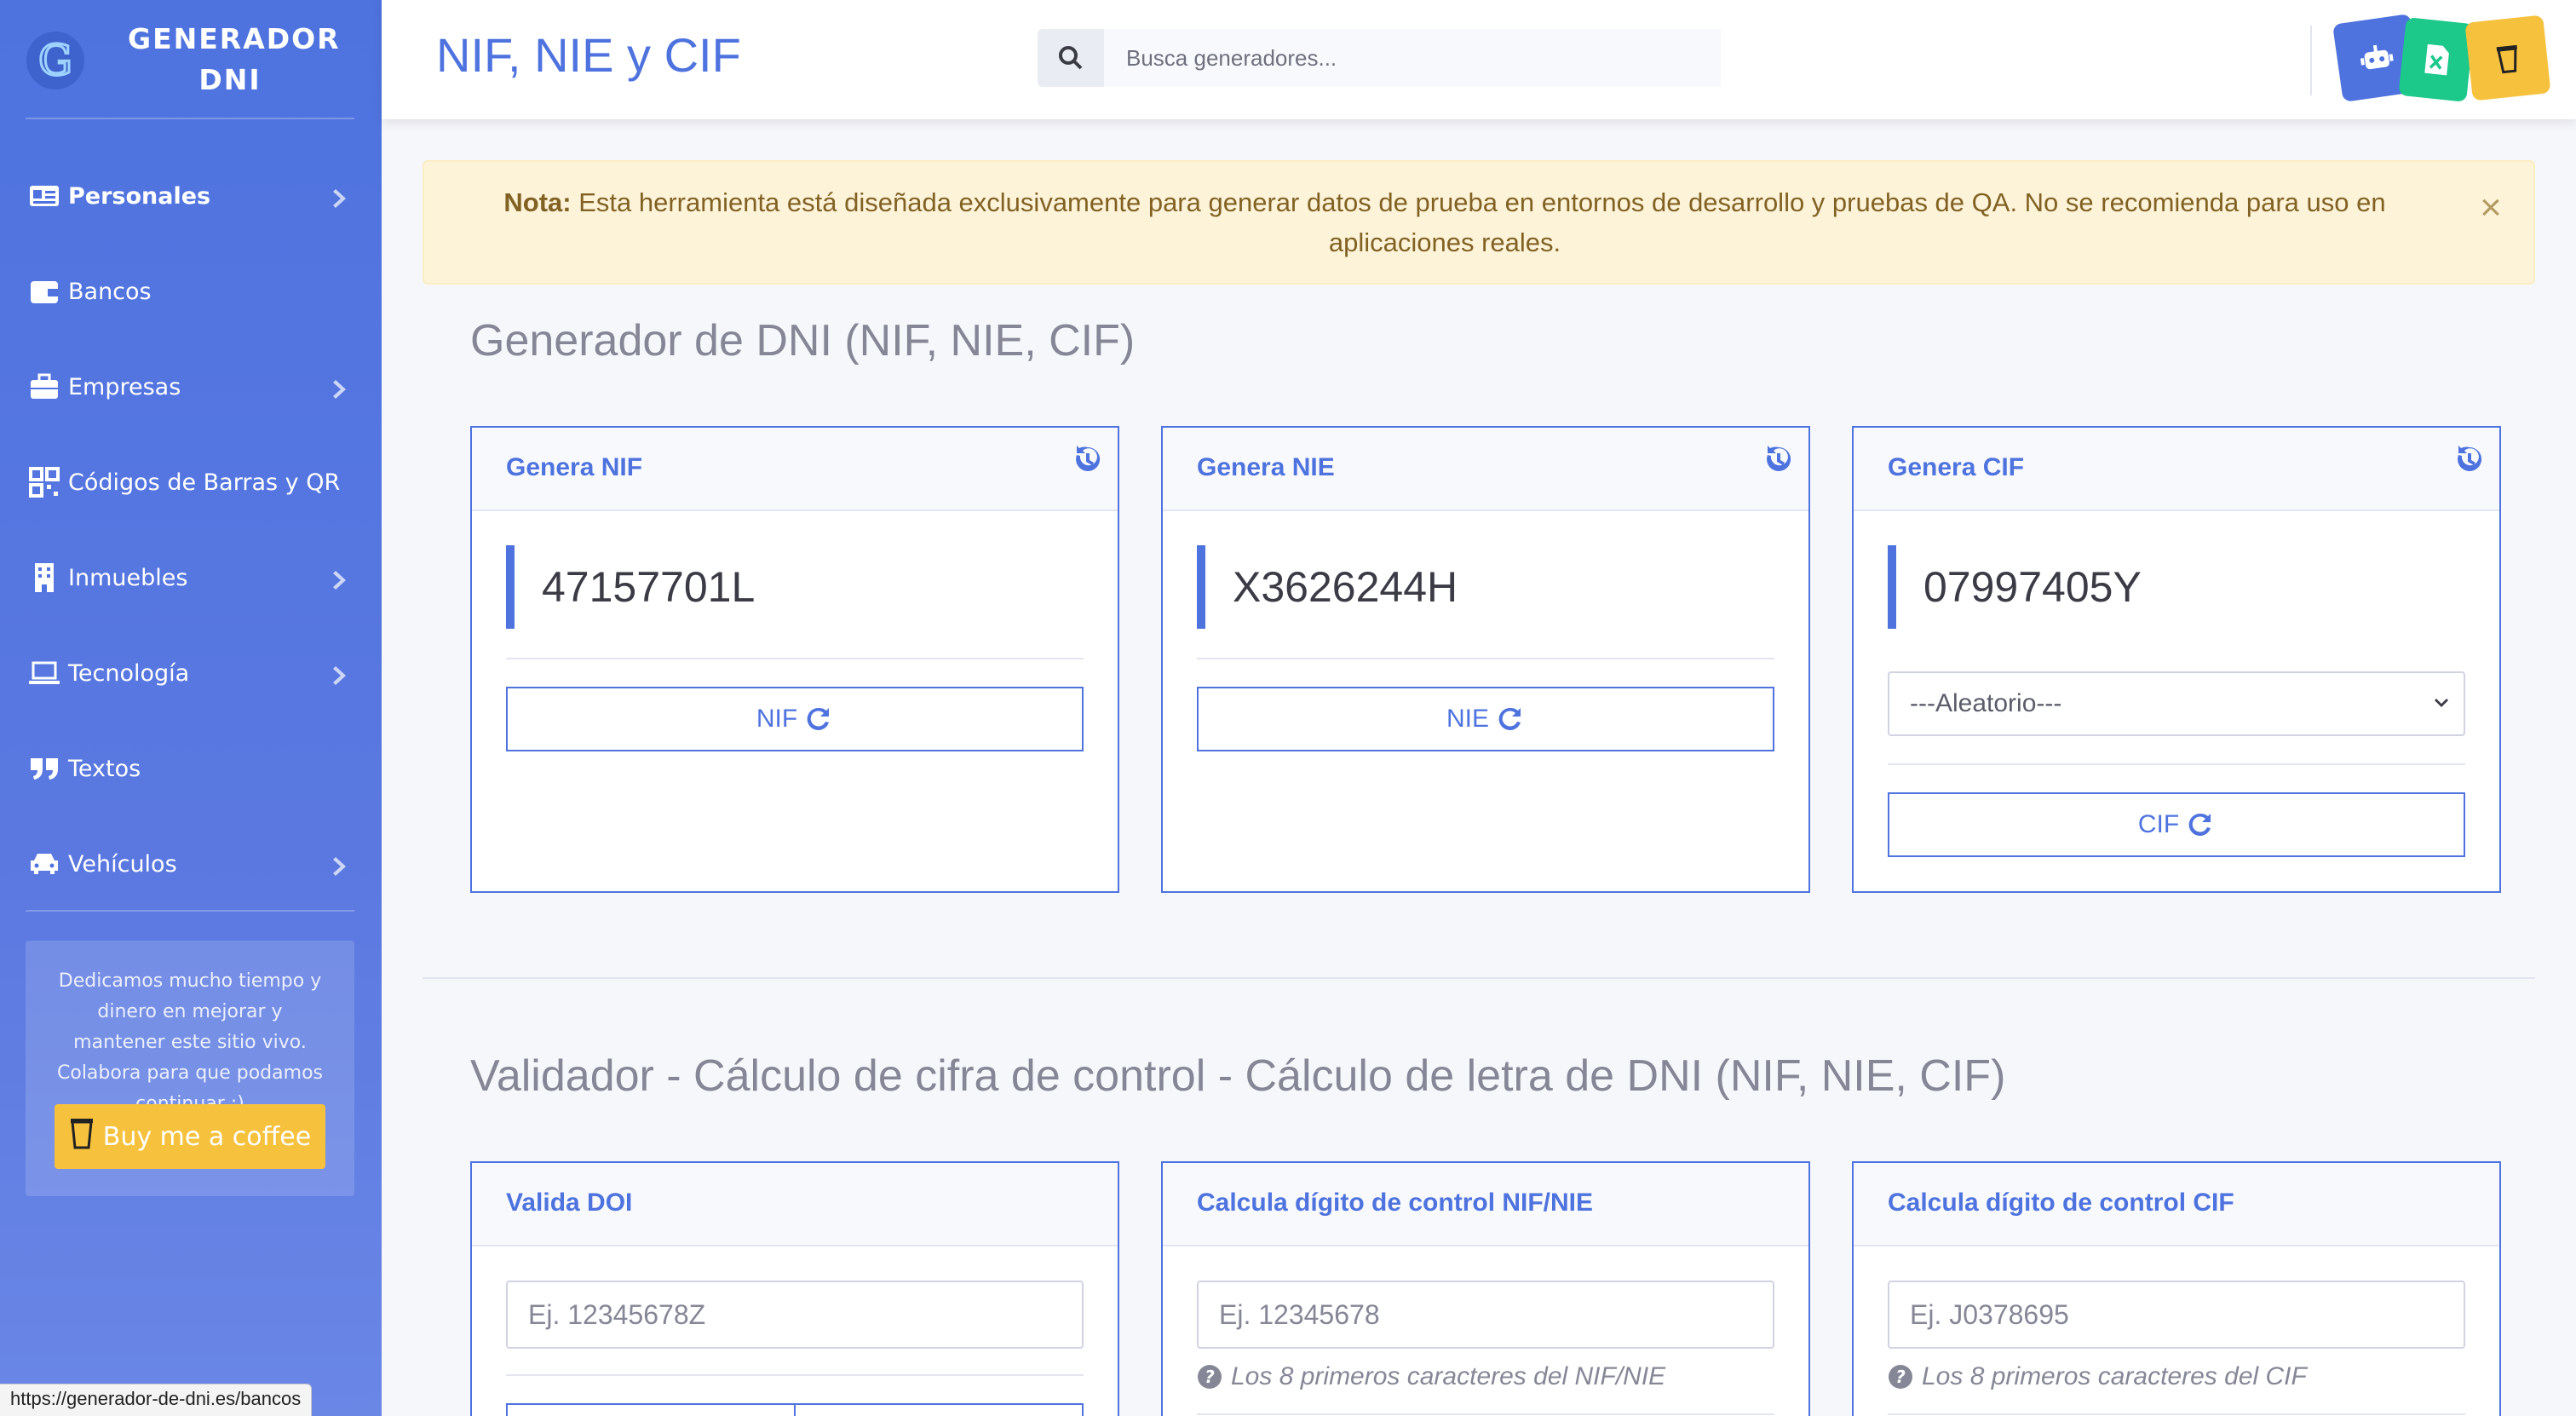 This screenshot has height=1416, width=2576. I want to click on help-text-label: Los 8 primeros caracteres del CIF, so click(2115, 1376).